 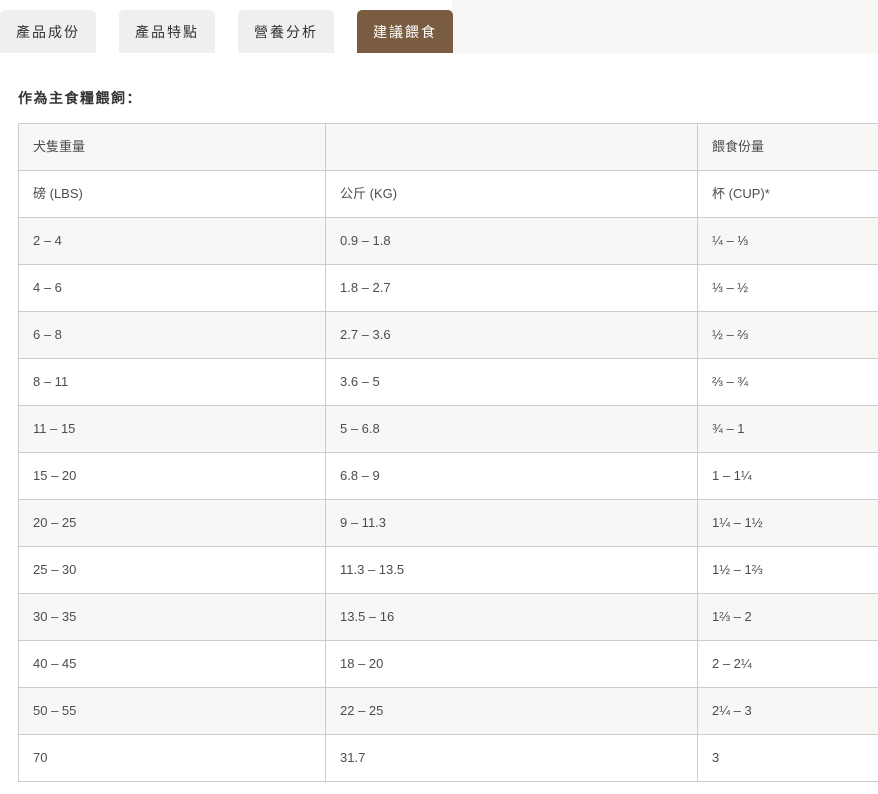 I want to click on table-row: 2 – 4 0.9 – 1.8 ¼ – ⅓, so click(x=448, y=241).